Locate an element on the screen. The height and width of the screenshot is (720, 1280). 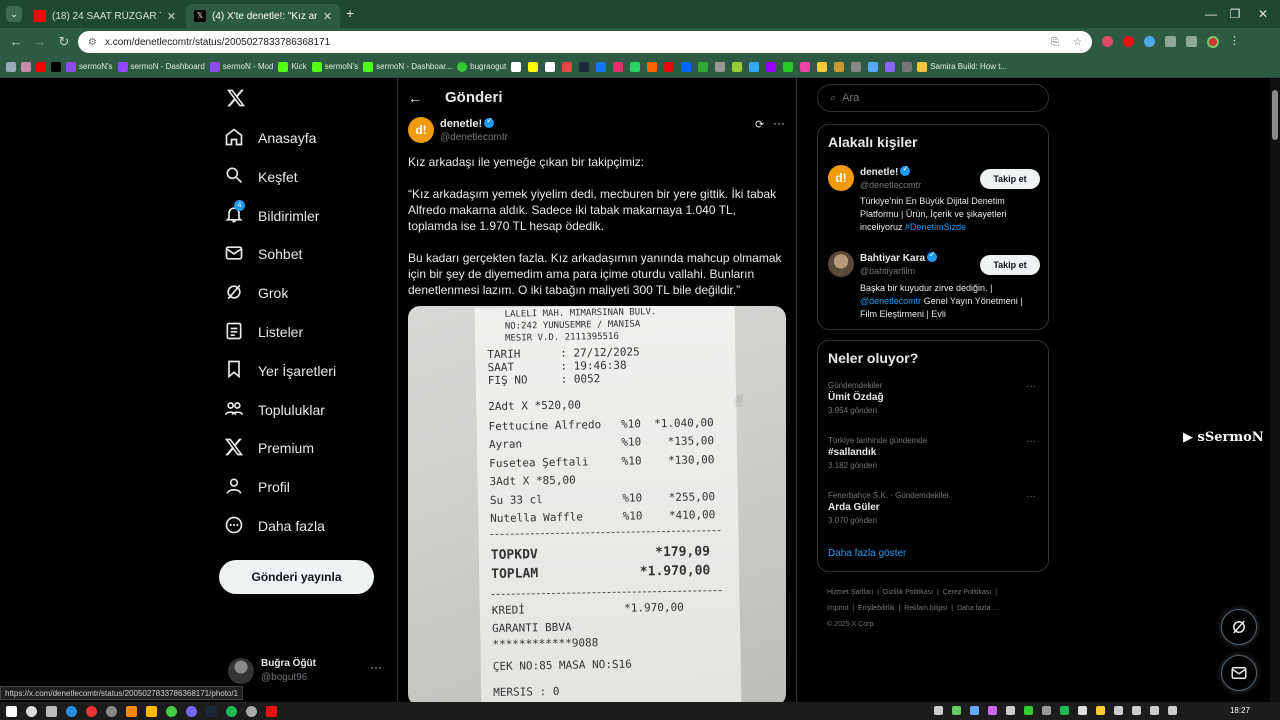
show-more-link: Daha fazla göster is located at coordinates (867, 553).